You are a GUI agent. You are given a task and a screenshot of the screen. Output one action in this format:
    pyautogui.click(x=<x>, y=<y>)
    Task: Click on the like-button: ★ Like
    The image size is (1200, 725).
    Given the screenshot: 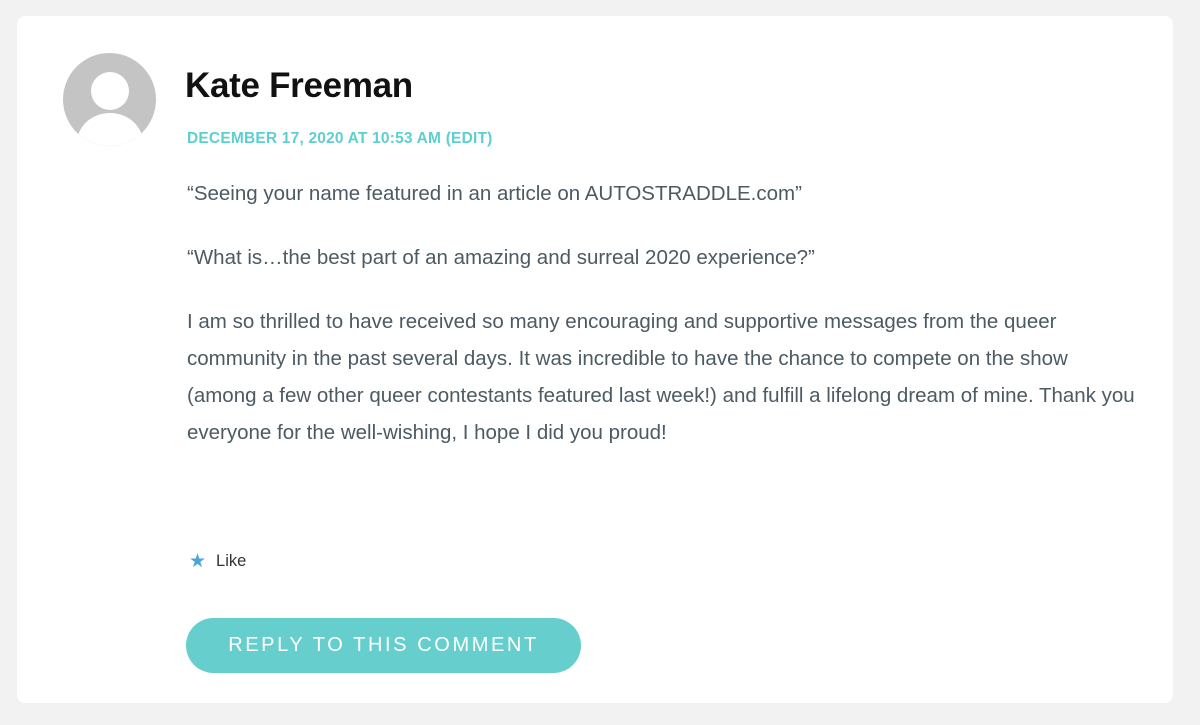 What is the action you would take?
    pyautogui.click(x=217, y=561)
    